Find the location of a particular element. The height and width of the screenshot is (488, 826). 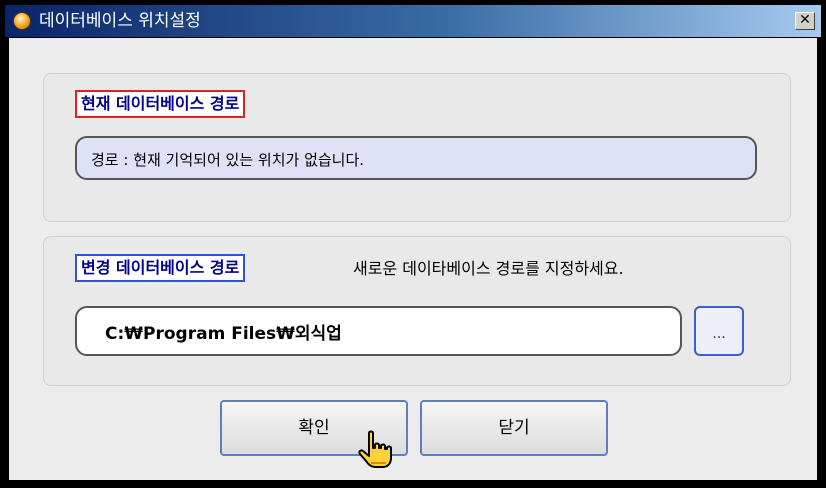

current-path-label: 현재 데이터베이스 경로 is located at coordinates (160, 104).